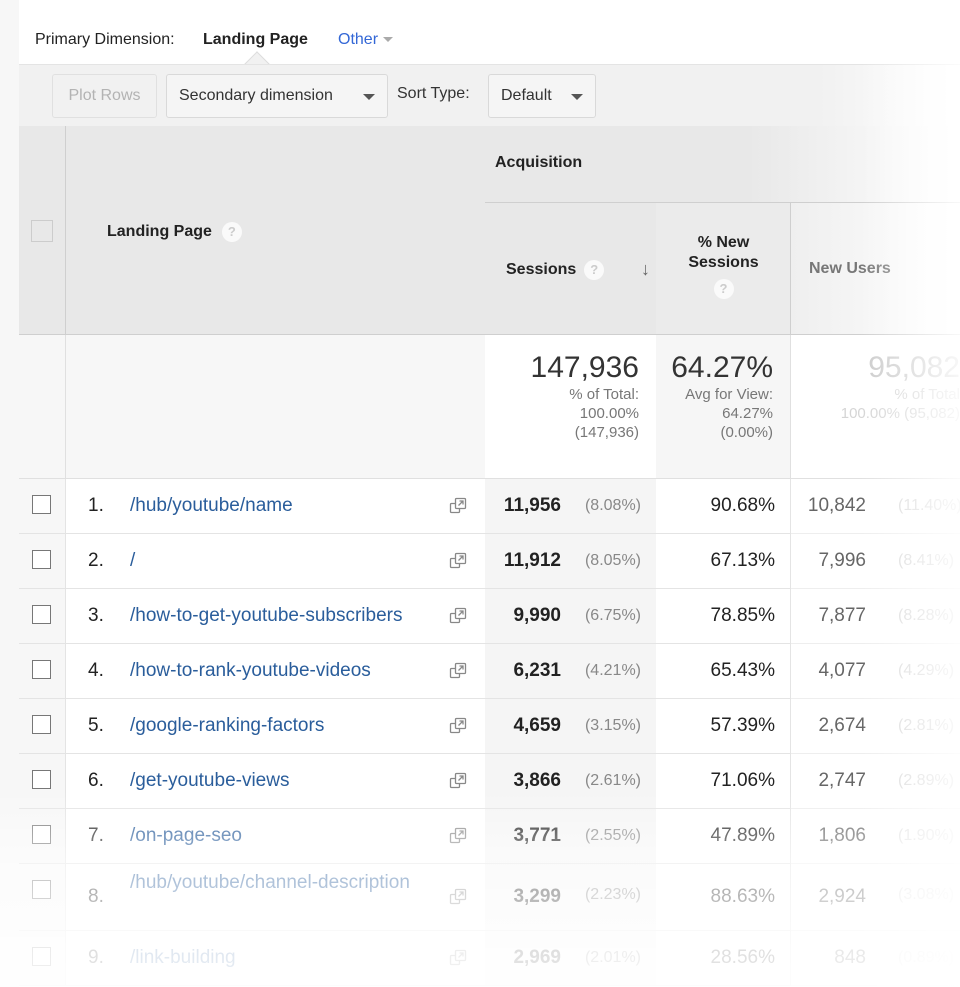 This screenshot has height=987, width=960. What do you see at coordinates (926, 835) in the screenshot?
I see `new-users-percent: (1.90%)` at bounding box center [926, 835].